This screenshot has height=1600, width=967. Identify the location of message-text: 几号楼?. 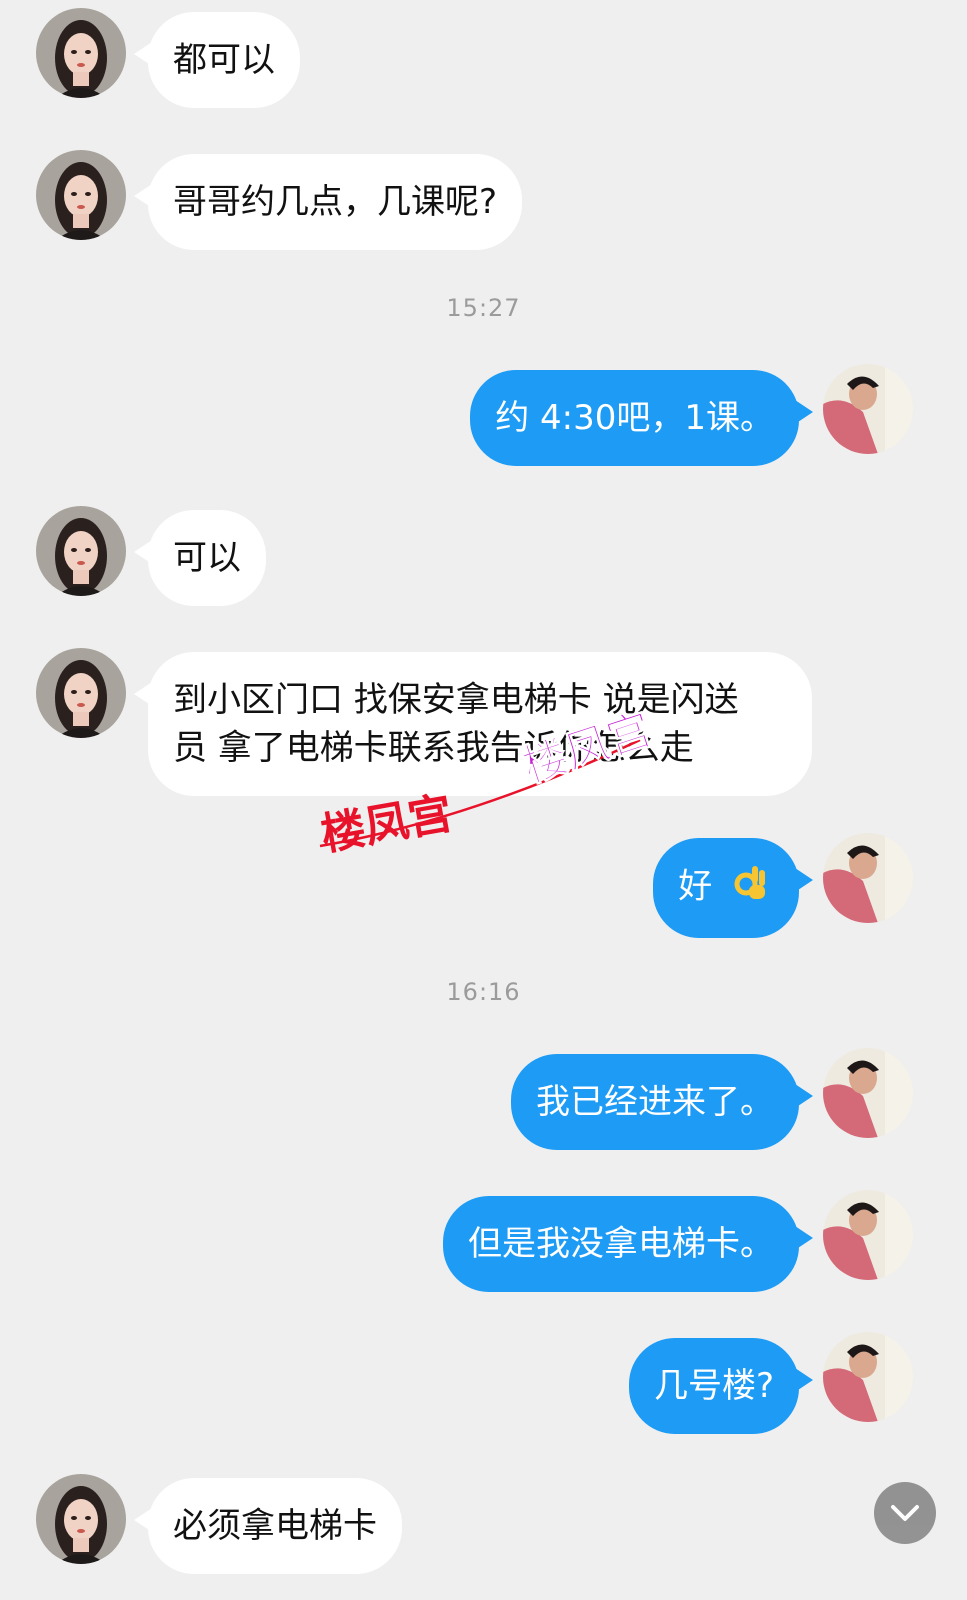
(713, 1386).